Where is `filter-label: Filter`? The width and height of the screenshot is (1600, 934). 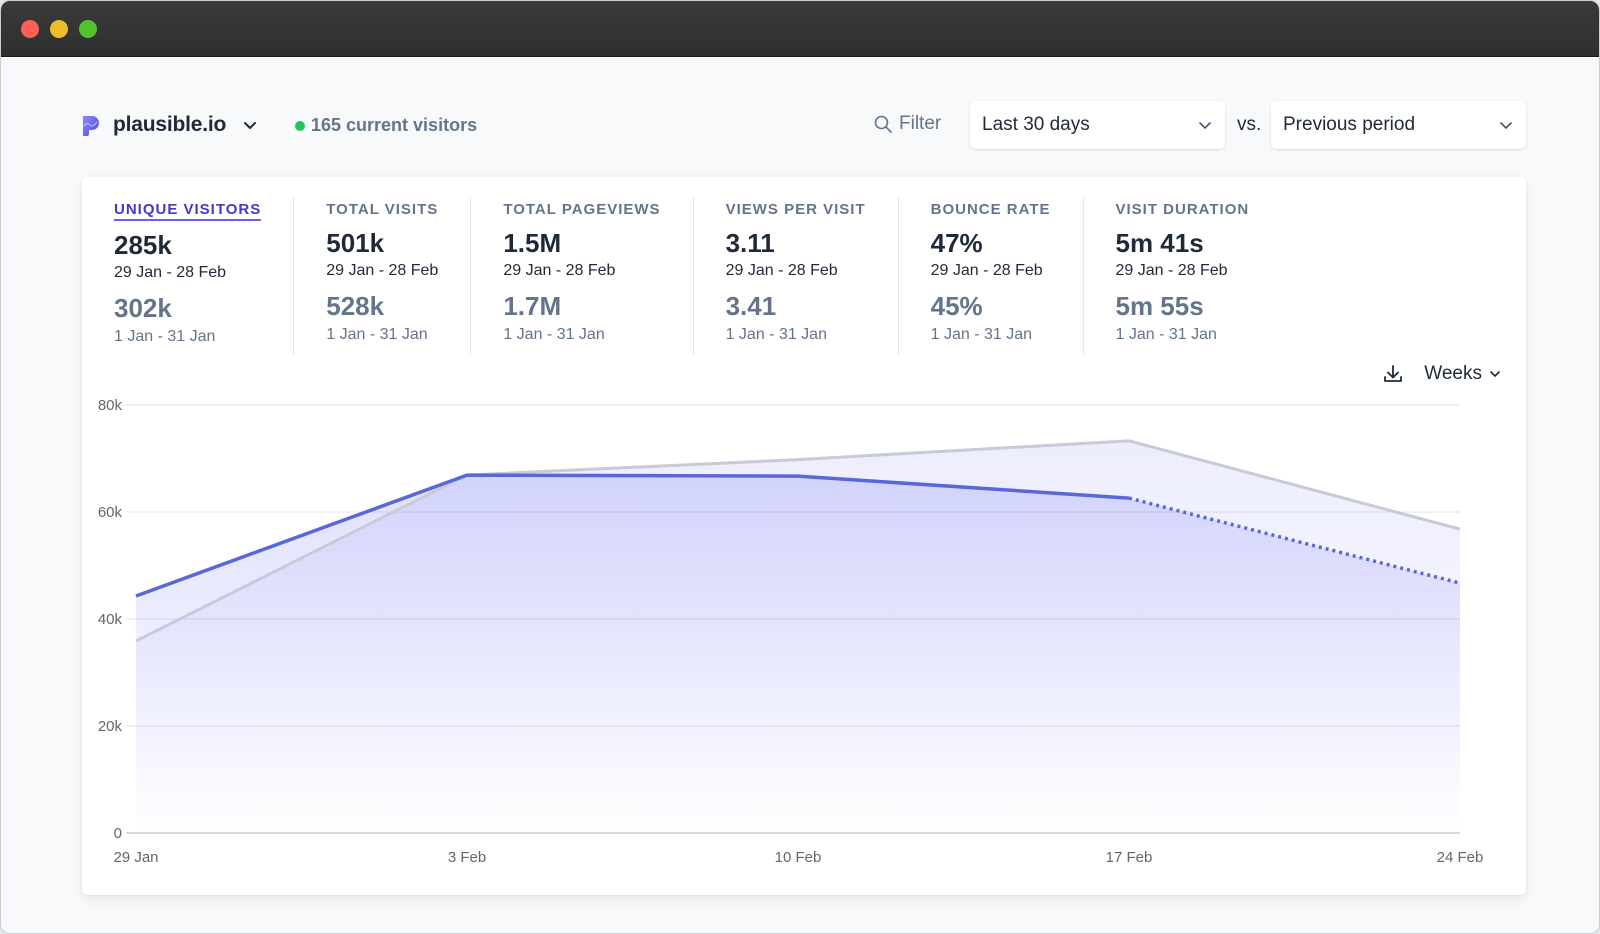
filter-label: Filter is located at coordinates (920, 123).